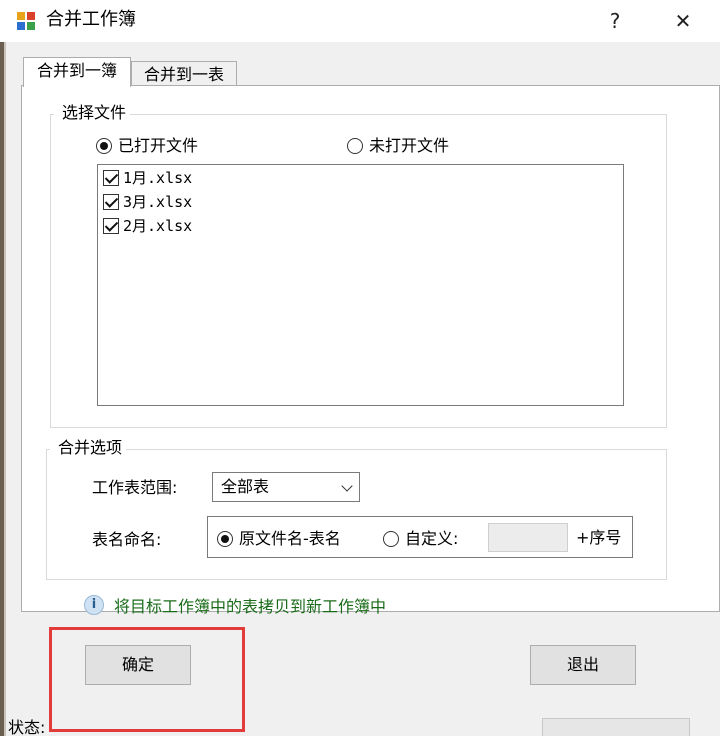 This screenshot has height=739, width=720. What do you see at coordinates (409, 145) in the screenshot?
I see `radio-unopened-files-label: 未打开文件` at bounding box center [409, 145].